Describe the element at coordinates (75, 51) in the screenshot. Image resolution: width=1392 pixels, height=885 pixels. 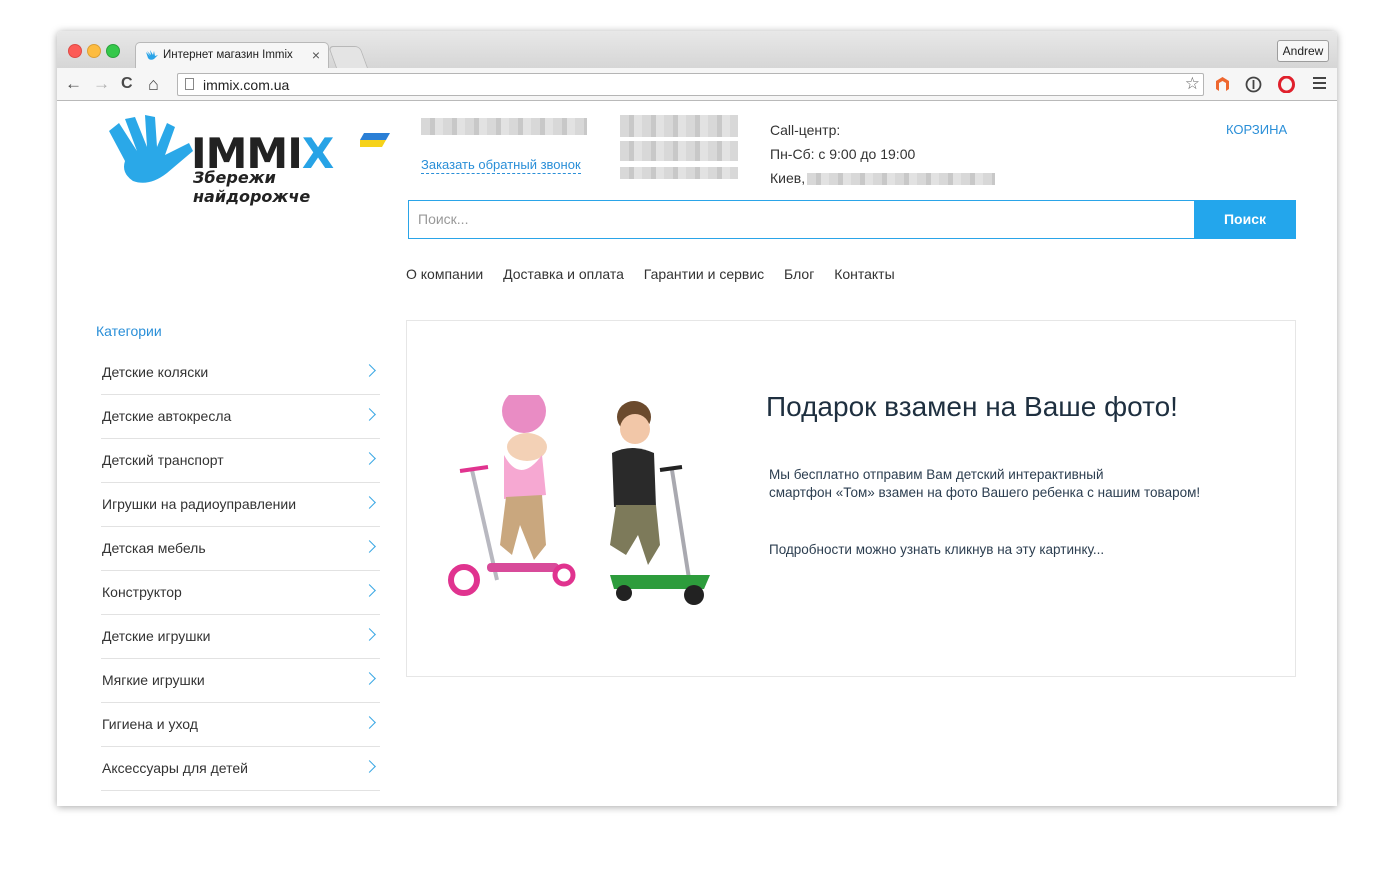
I see `close-window-button` at that location.